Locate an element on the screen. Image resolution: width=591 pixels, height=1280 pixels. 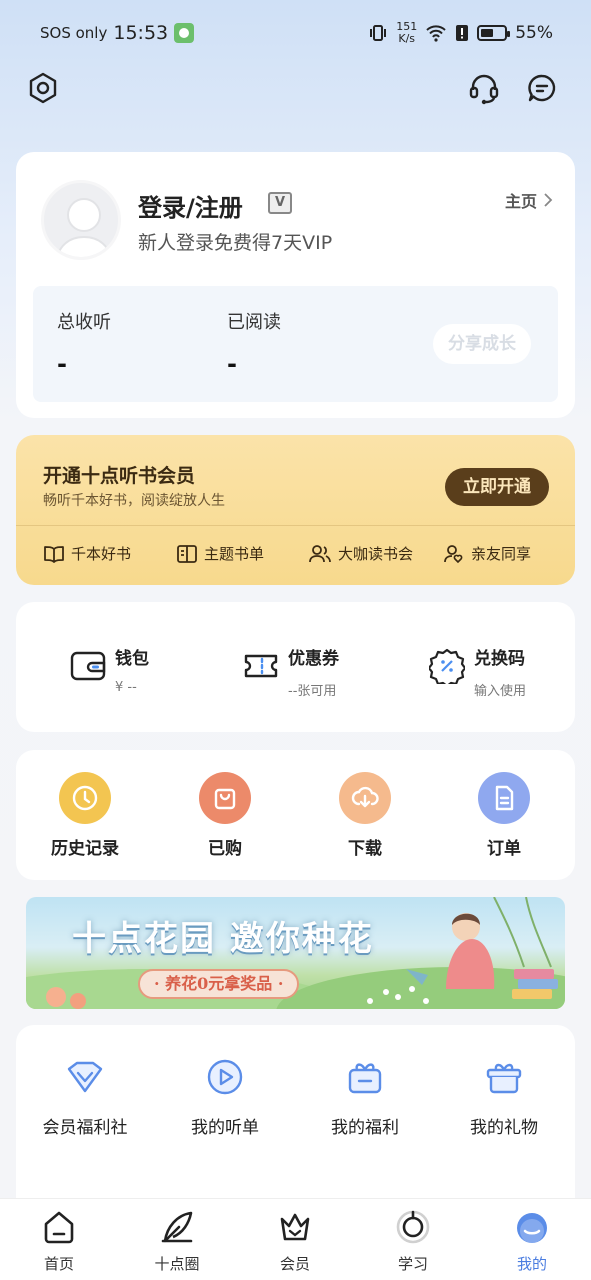
wallet-card: 钱包 ¥ -- 优惠券 --张可用 兑换码 输入使用 is located at coordinates (295, 667).